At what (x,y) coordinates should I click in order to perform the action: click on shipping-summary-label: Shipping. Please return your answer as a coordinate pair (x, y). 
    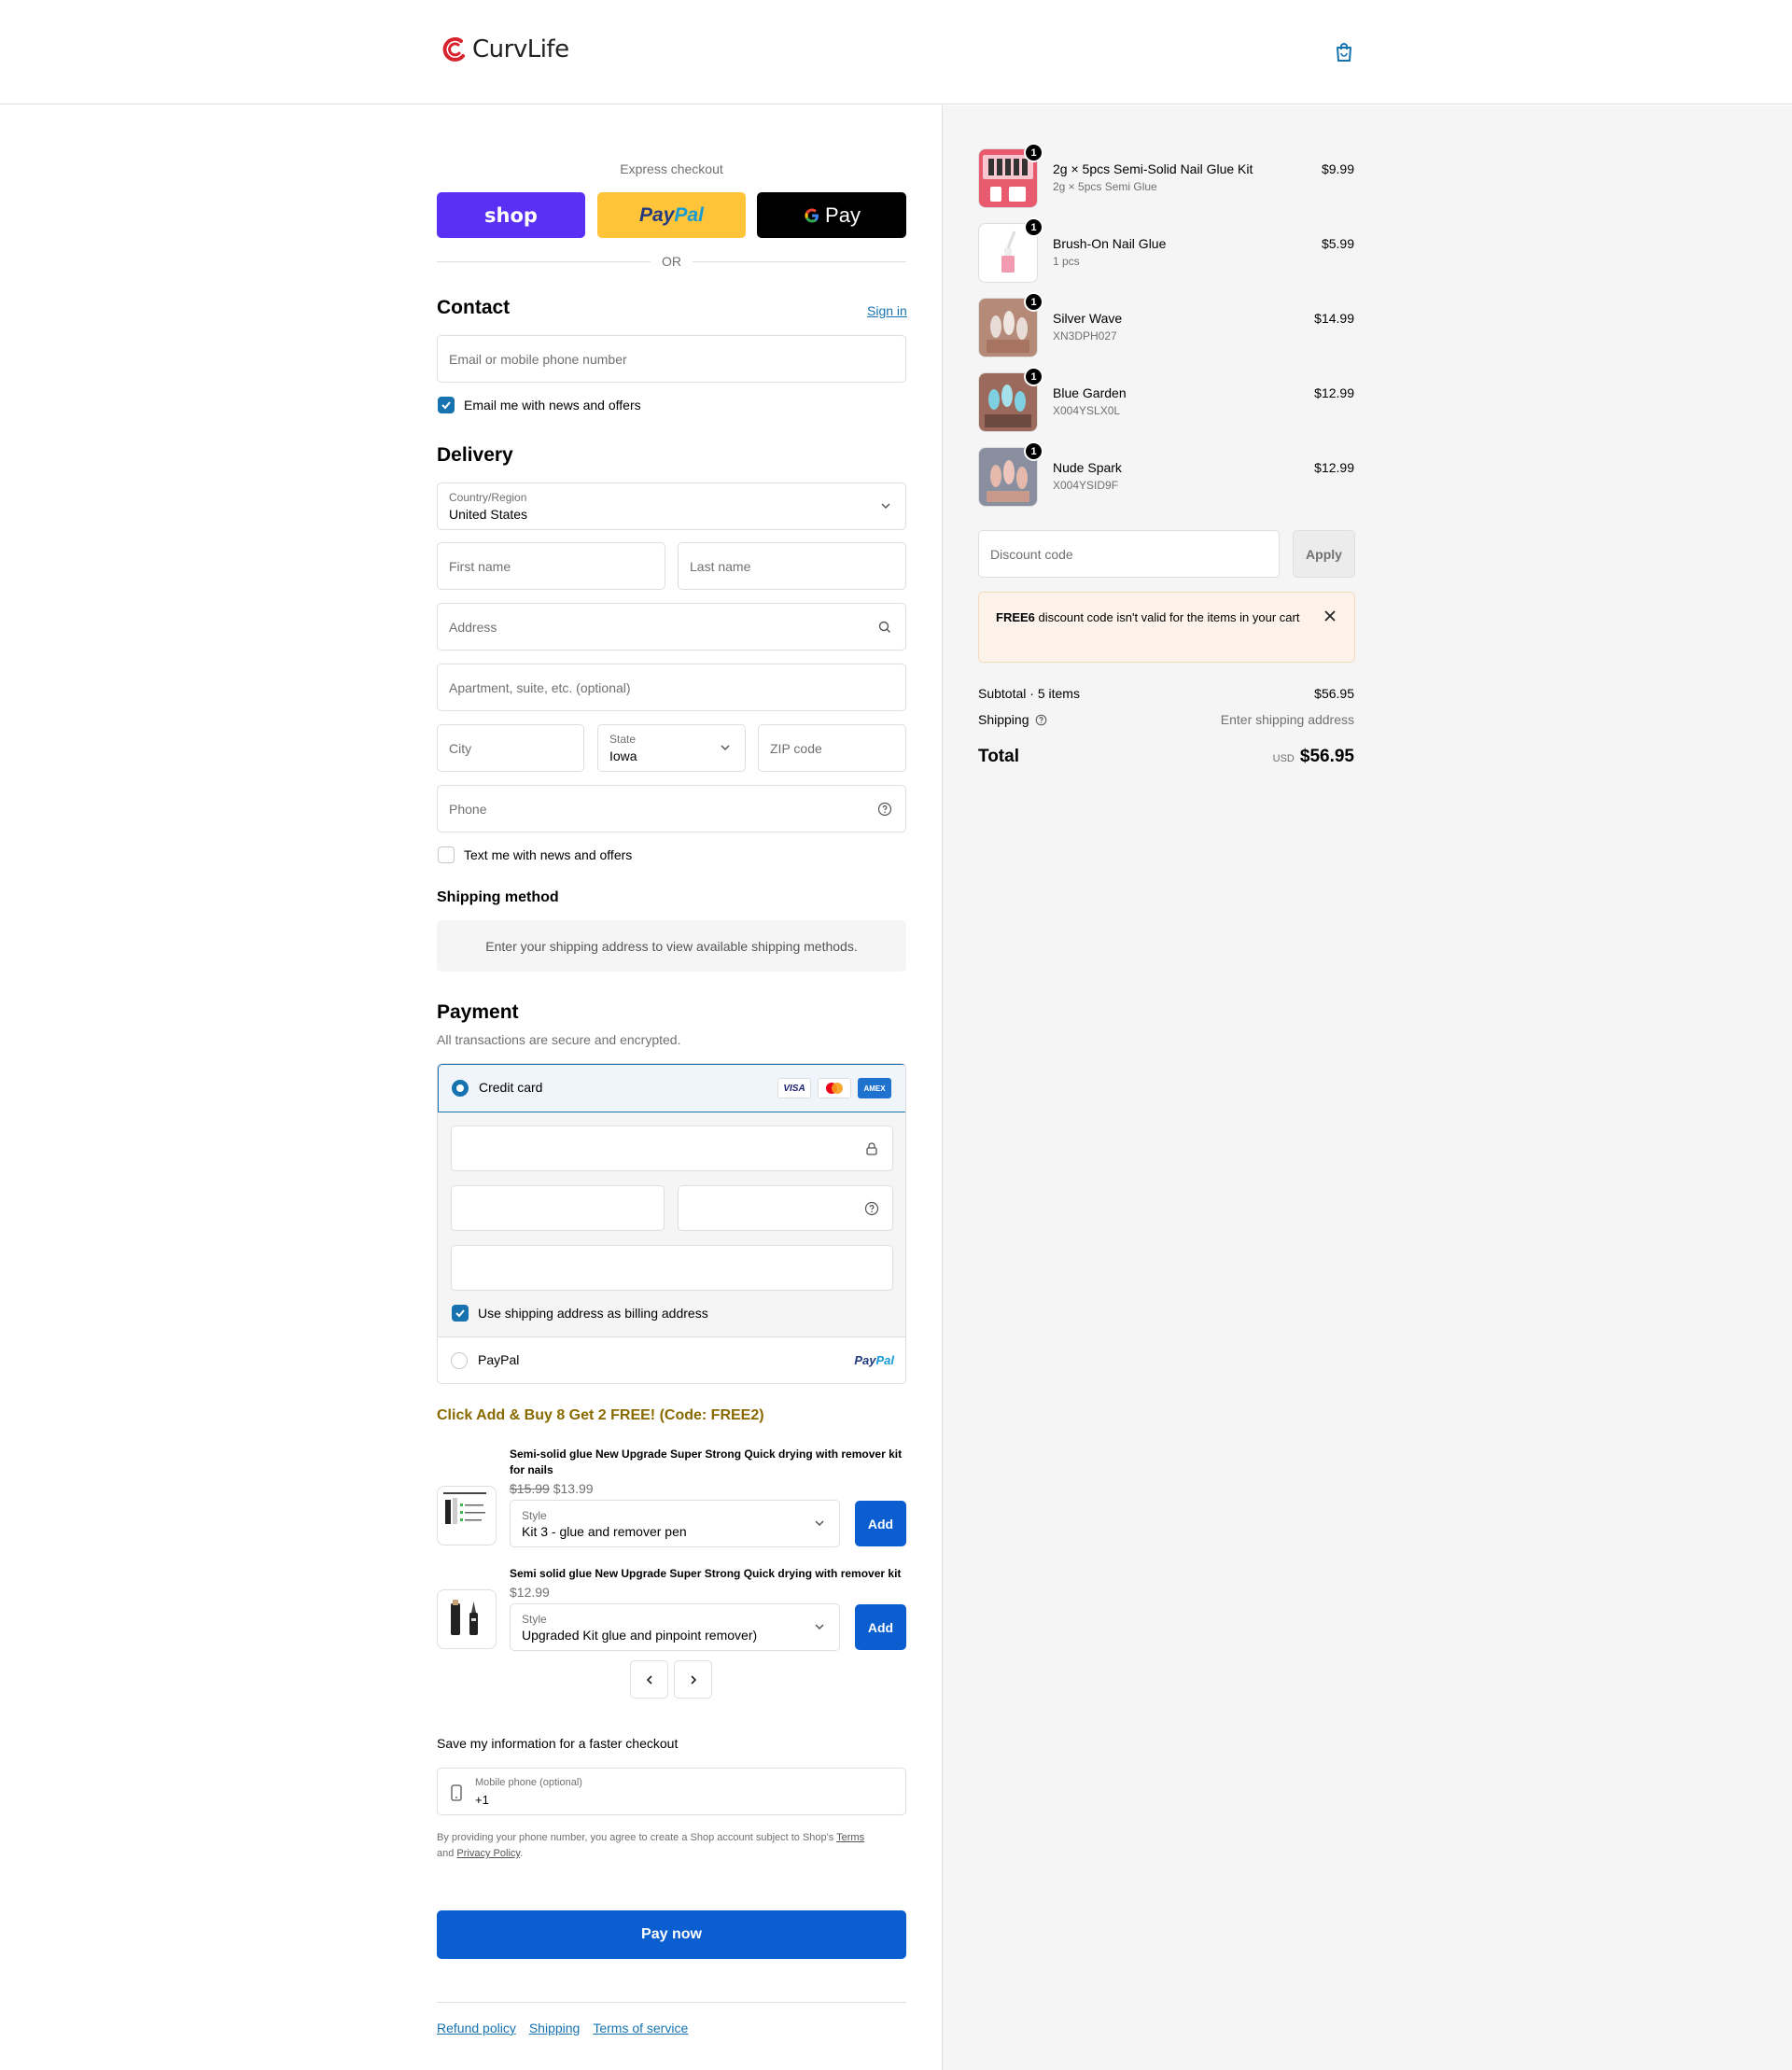
    Looking at the image, I should click on (1012, 719).